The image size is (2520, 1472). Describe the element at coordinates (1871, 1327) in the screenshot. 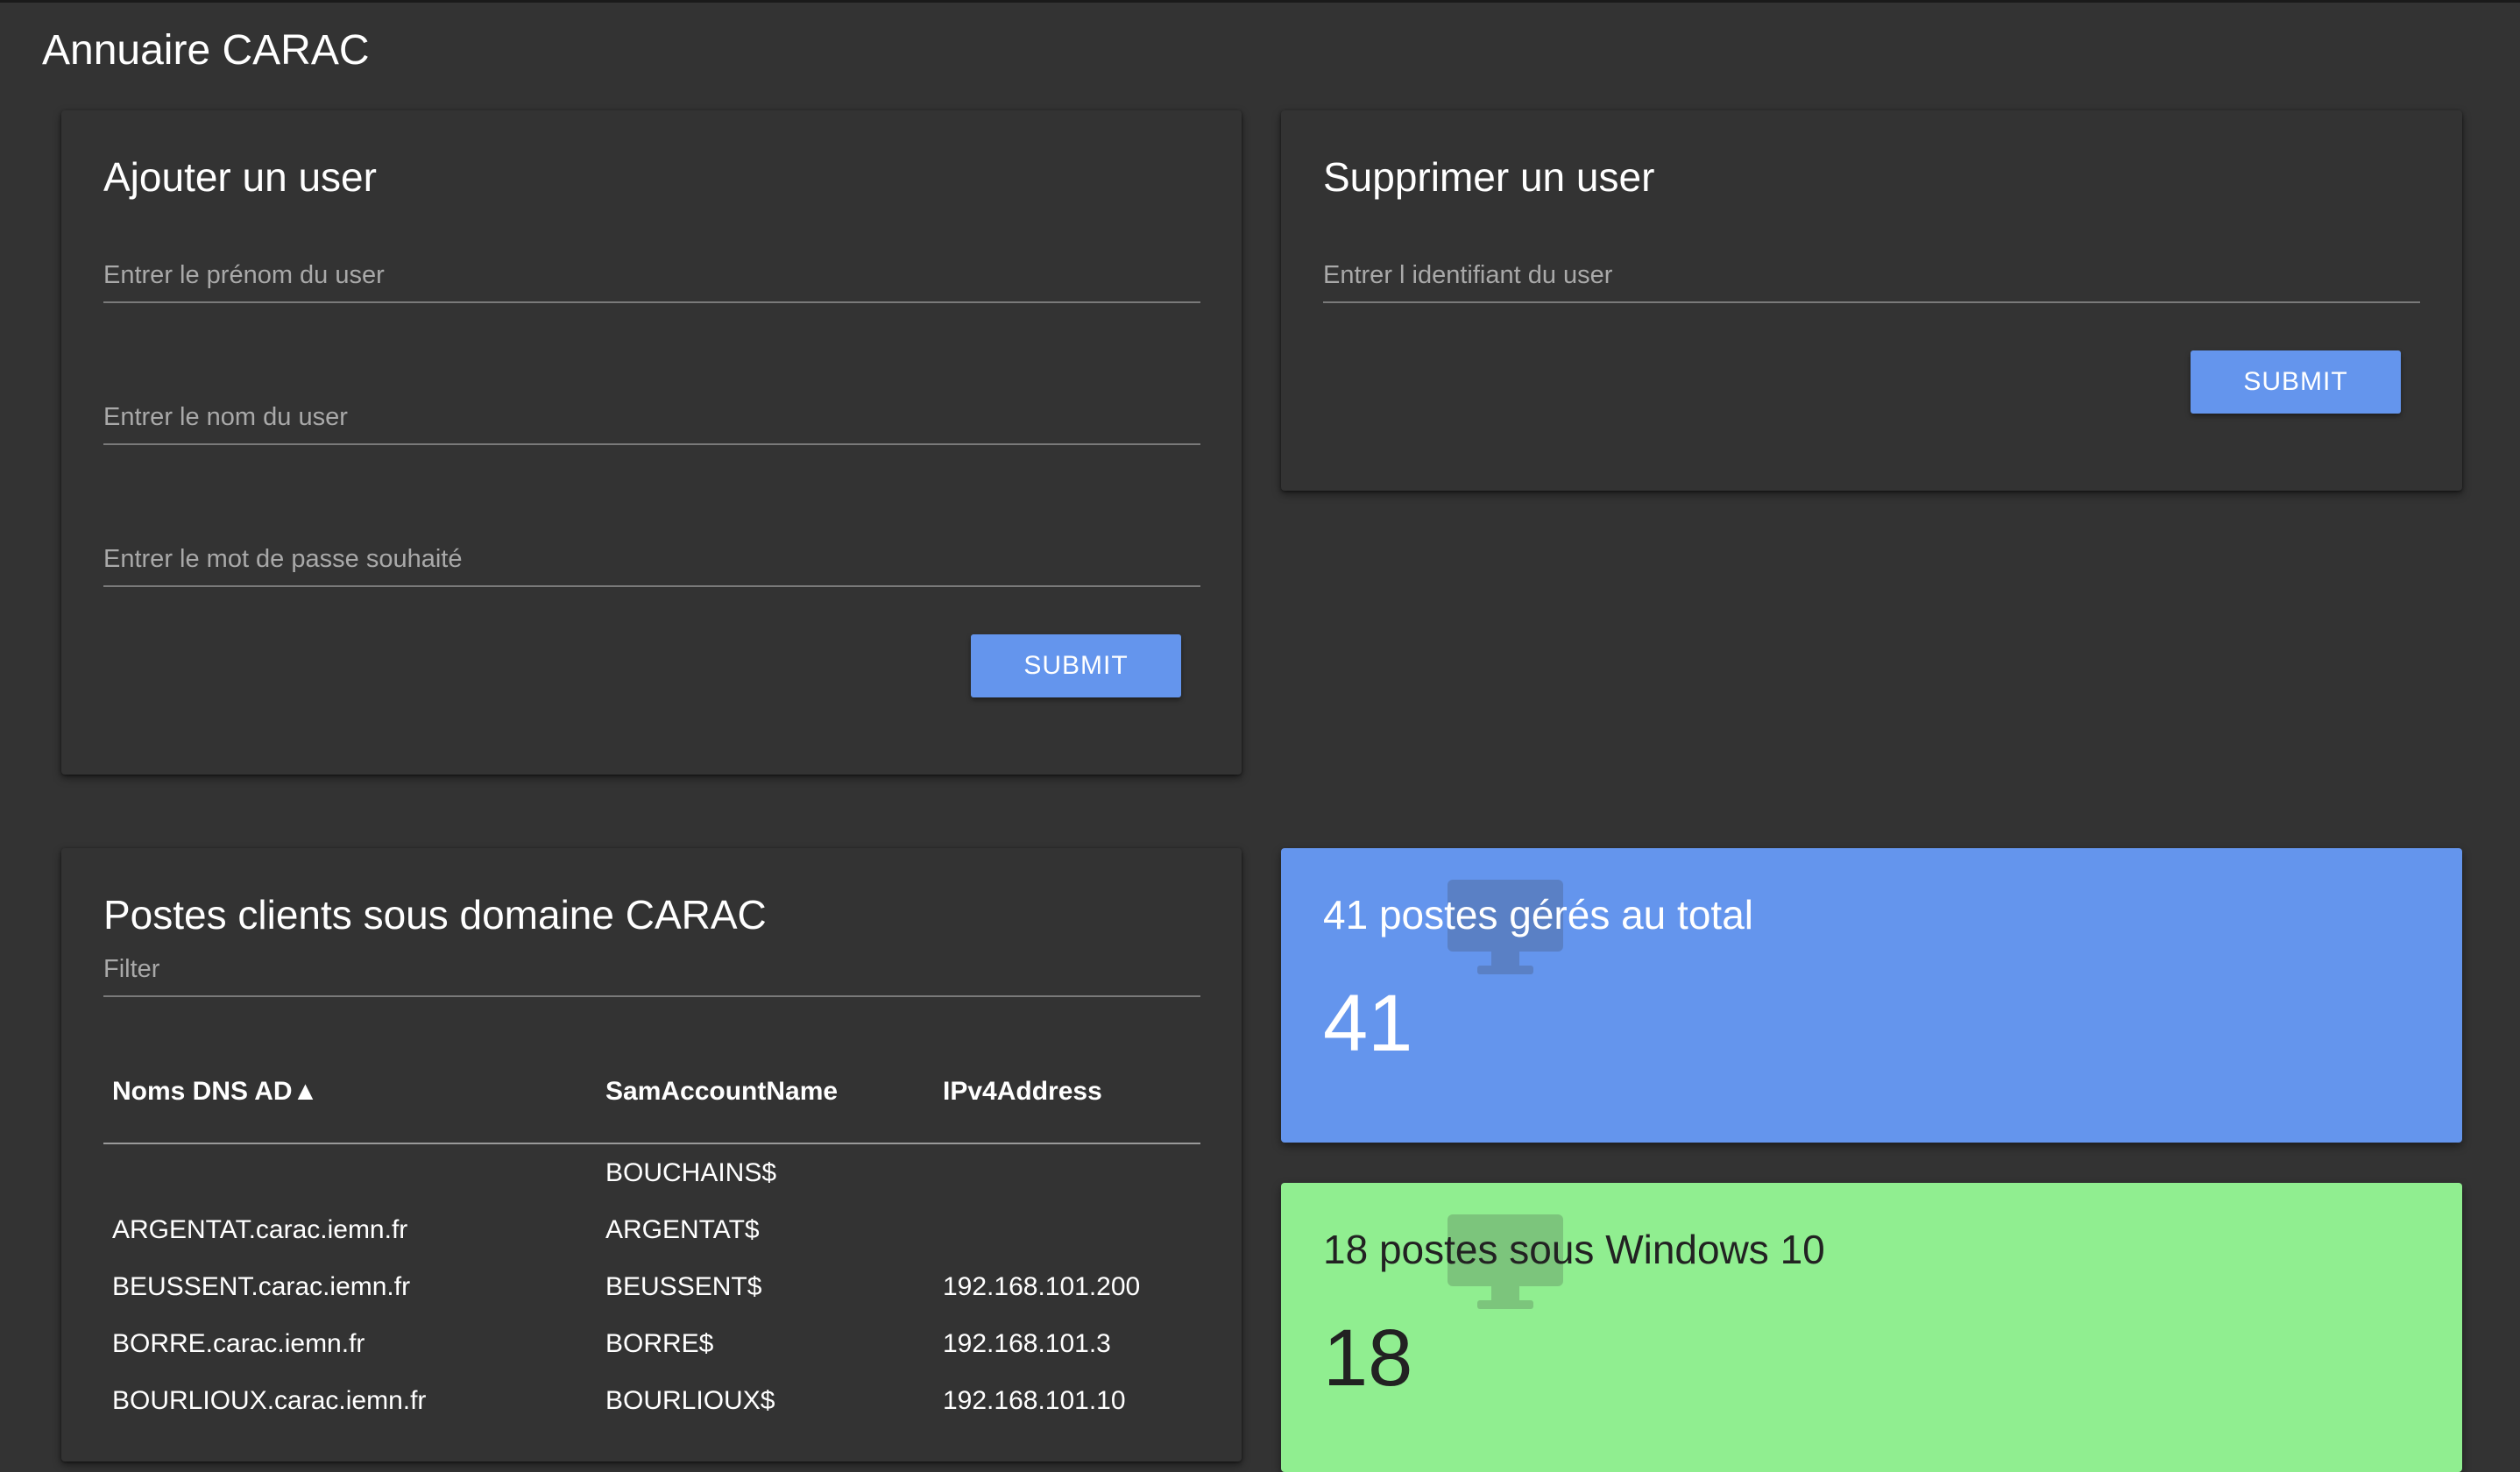

I see `stat-card-windows10: 18 postes sous Windows 10 18` at that location.